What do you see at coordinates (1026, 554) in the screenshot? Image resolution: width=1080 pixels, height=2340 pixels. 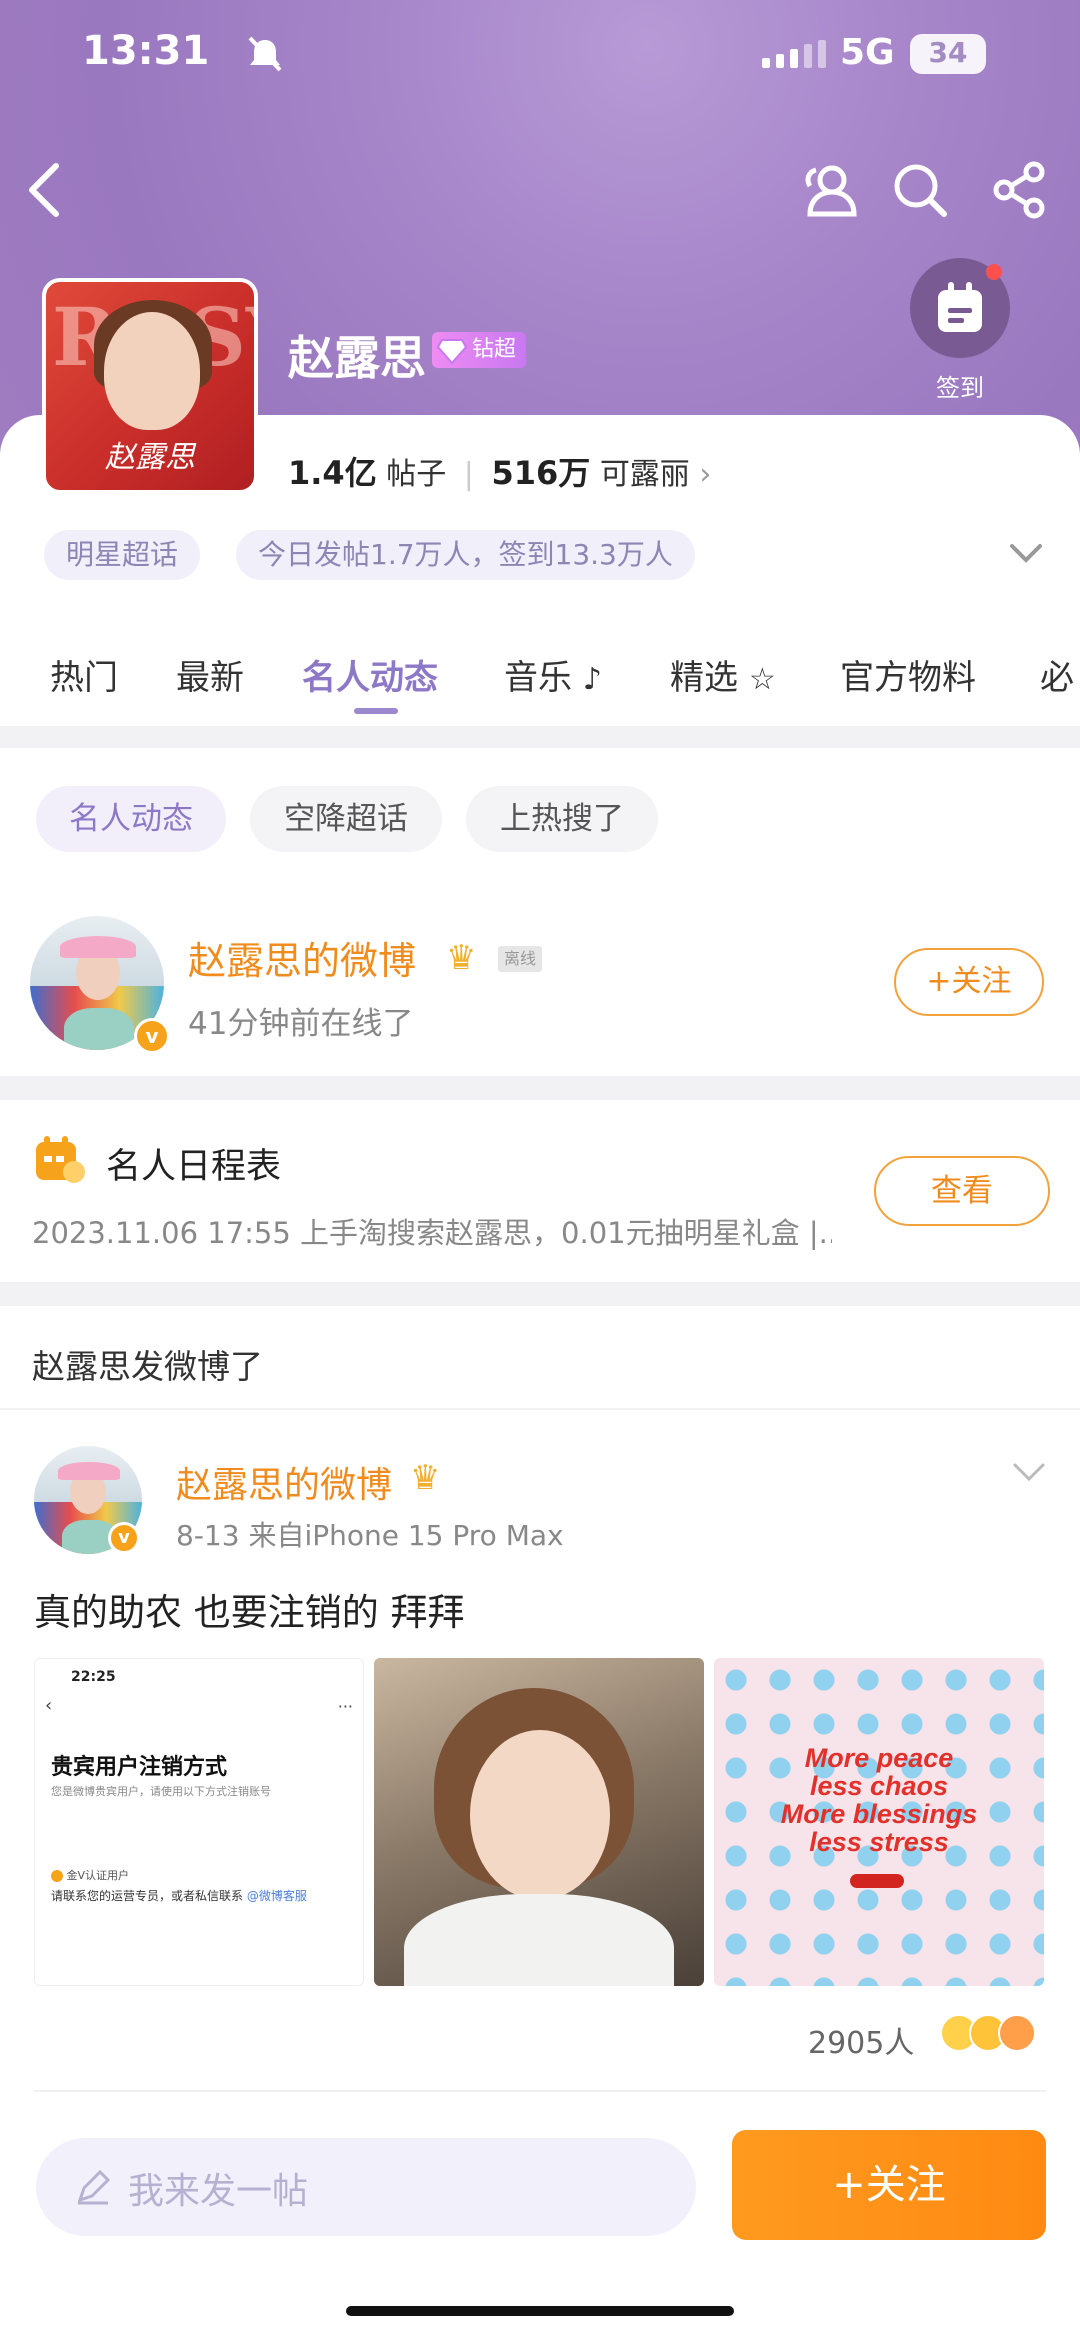 I see `chevron-down-icon` at bounding box center [1026, 554].